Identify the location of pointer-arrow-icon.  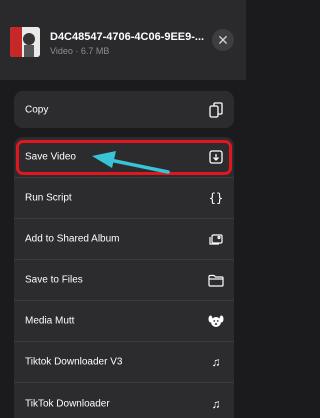
(131, 162).